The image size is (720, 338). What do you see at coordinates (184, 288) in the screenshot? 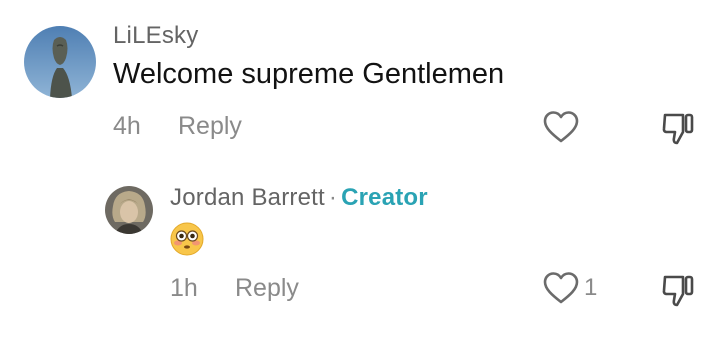
I see `comment-timestamp: 1h` at bounding box center [184, 288].